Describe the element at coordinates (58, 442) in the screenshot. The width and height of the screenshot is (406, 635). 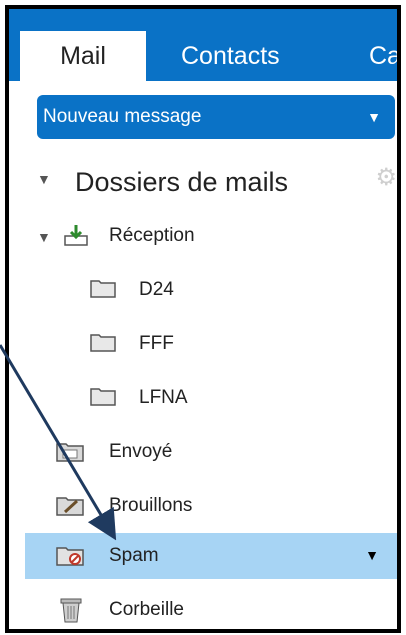
I see `annotation-arrow` at that location.